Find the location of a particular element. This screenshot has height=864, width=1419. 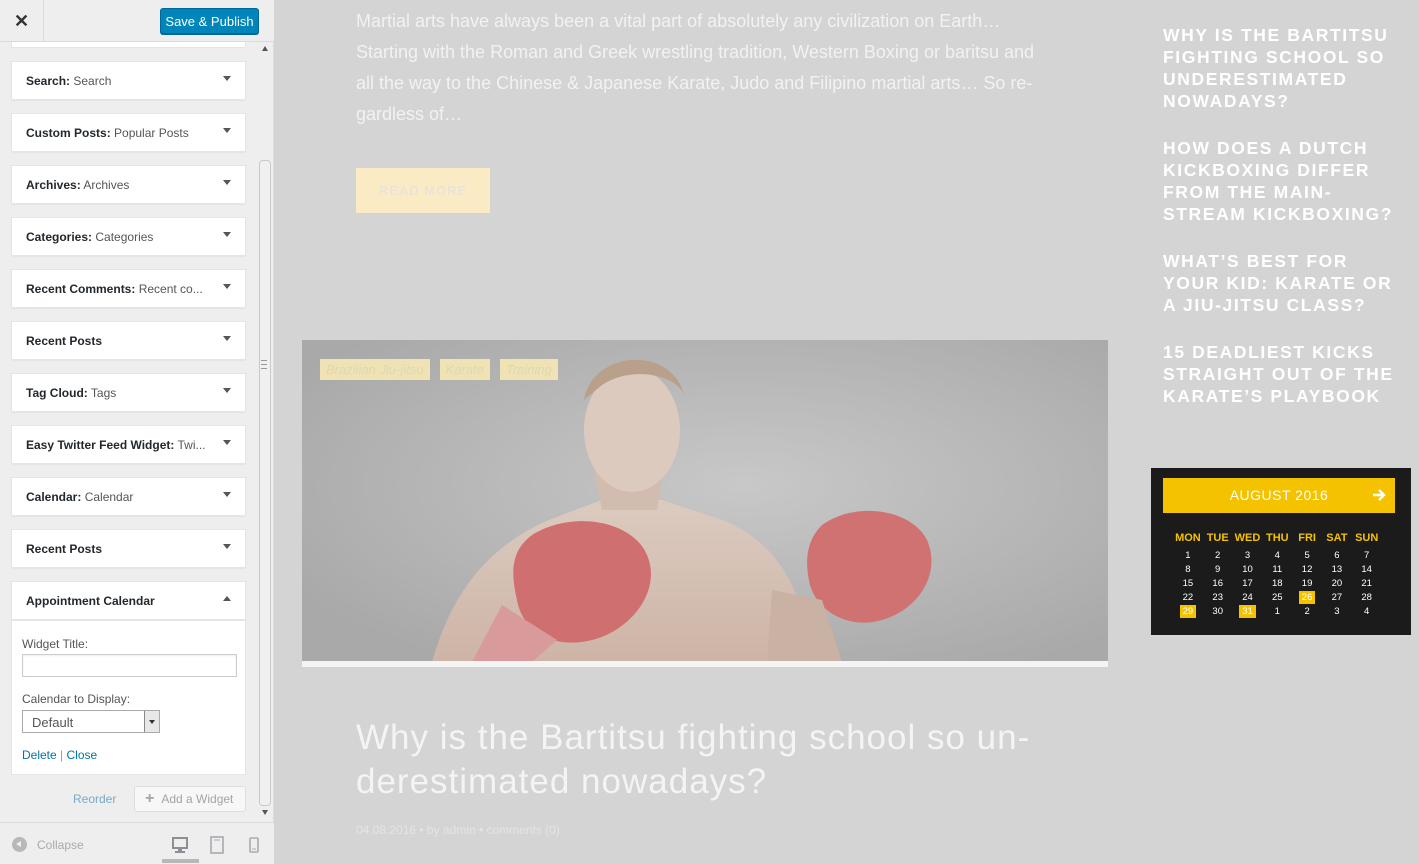

calendar-day: 11 is located at coordinates (1277, 569).